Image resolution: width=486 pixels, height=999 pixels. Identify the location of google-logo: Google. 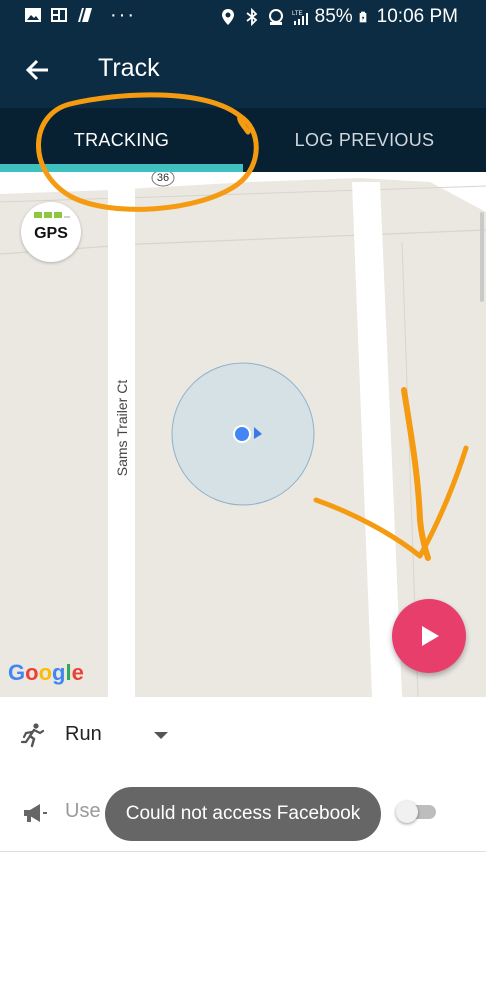
(46, 672).